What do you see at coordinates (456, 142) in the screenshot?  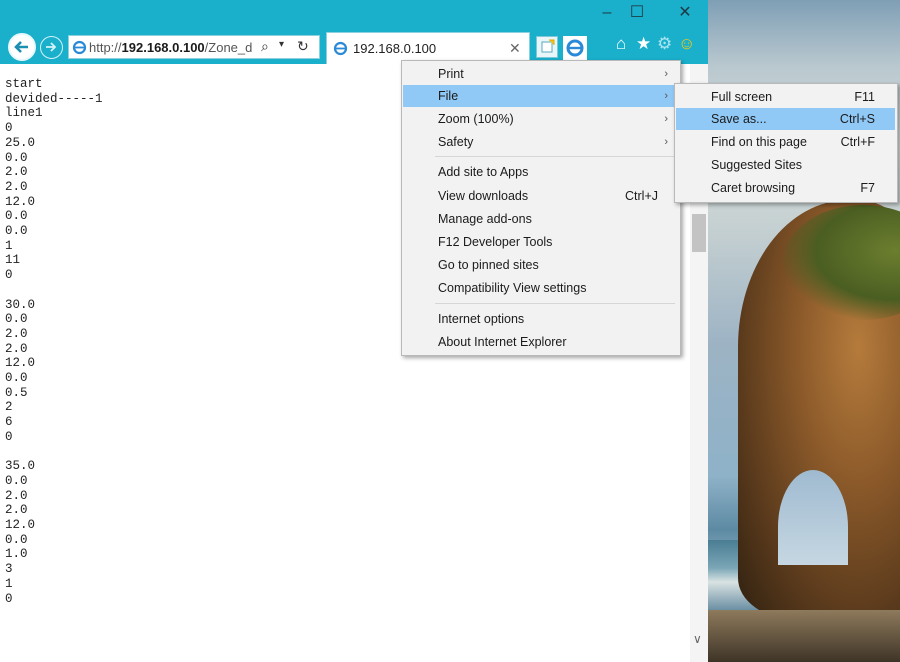 I see `menu-item-label: Safety` at bounding box center [456, 142].